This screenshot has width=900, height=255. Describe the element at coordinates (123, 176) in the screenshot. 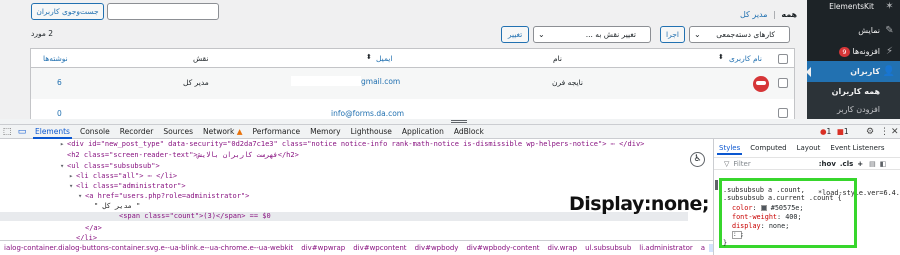

I see `dom-node: ▸ <li class="all"> ⋯ </li>` at that location.